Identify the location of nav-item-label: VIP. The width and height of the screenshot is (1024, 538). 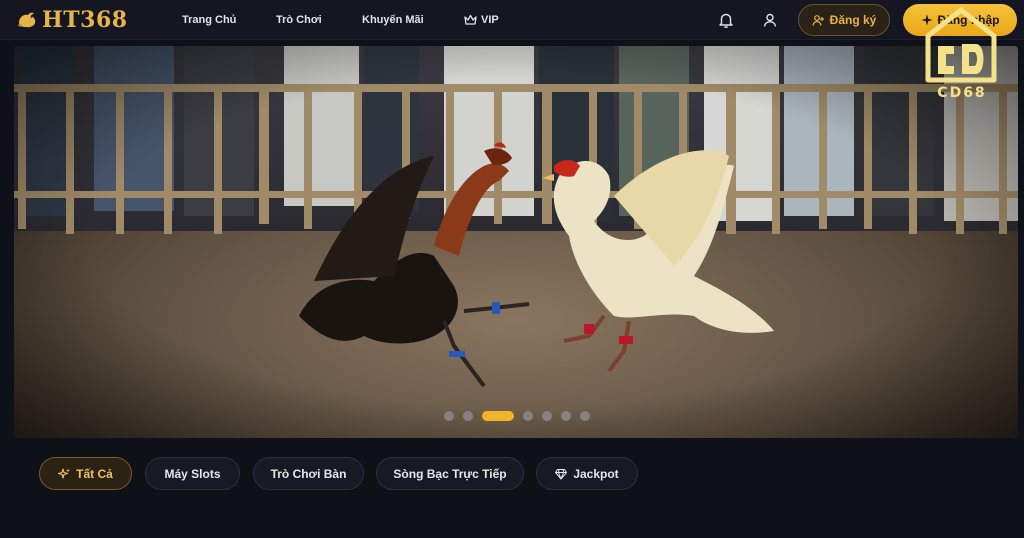
(490, 20).